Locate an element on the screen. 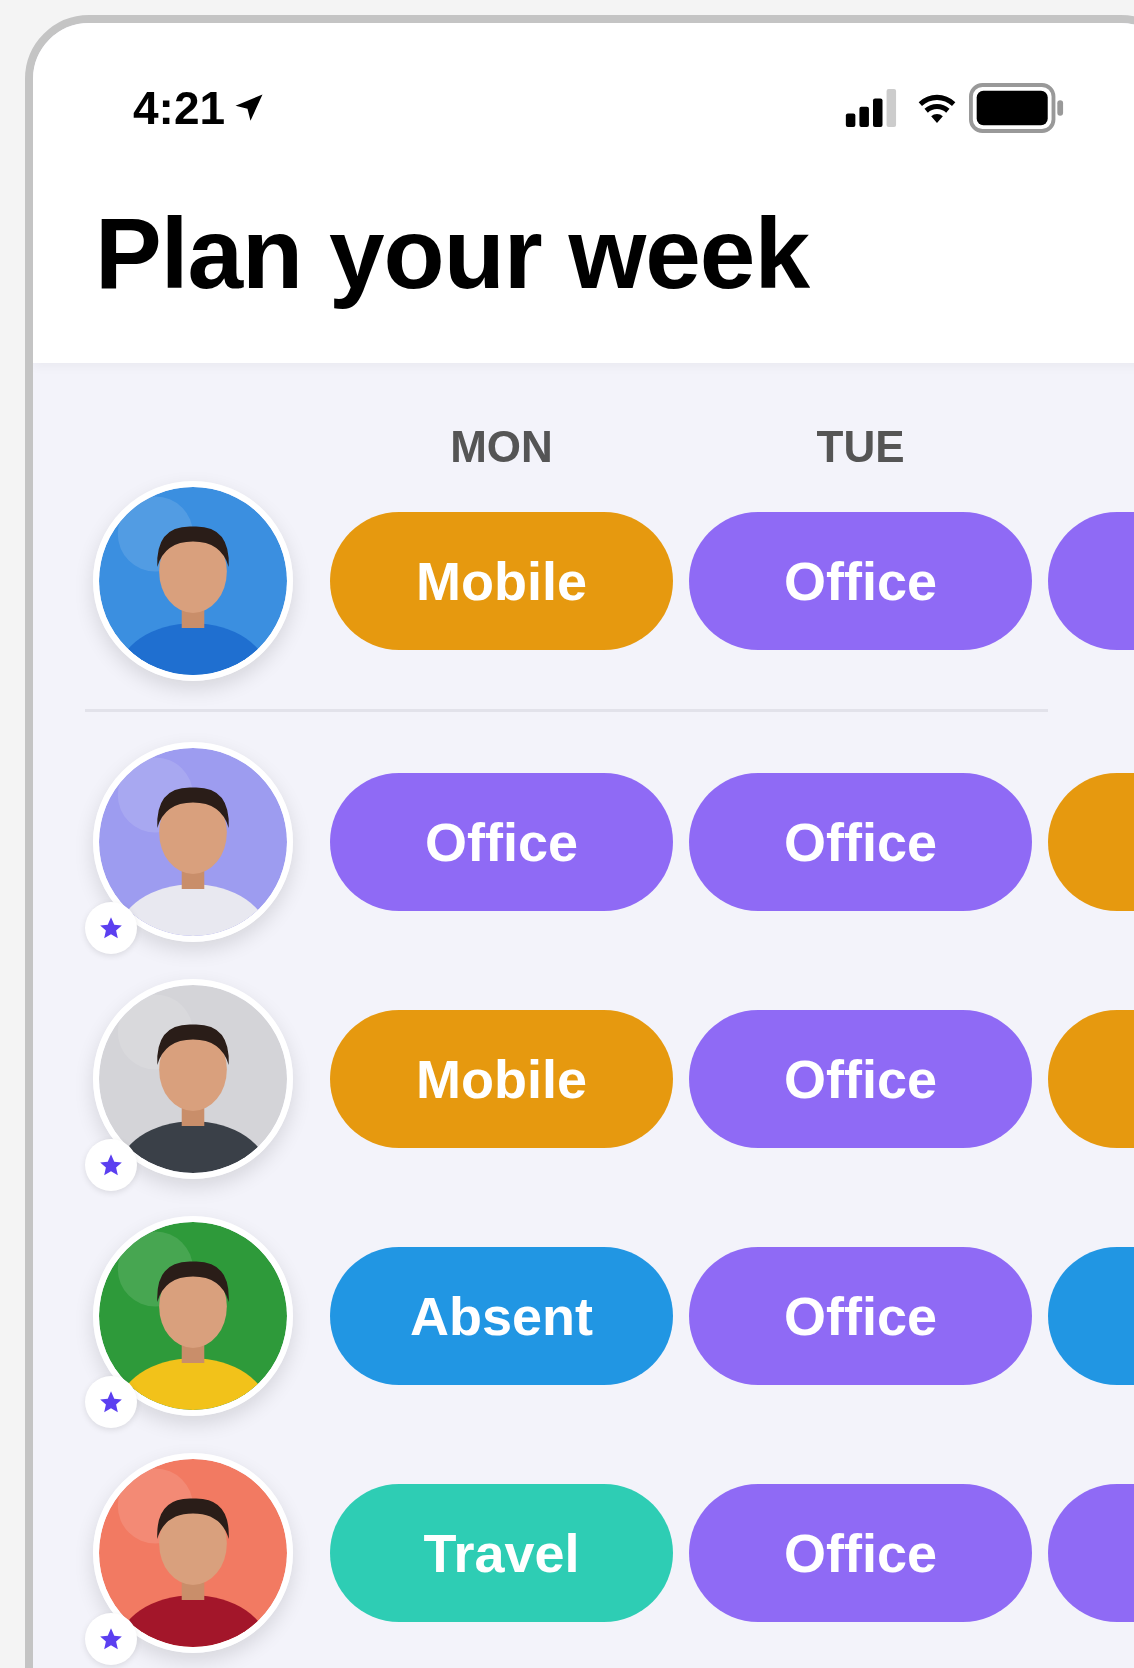  battery-icon is located at coordinates (1017, 108).